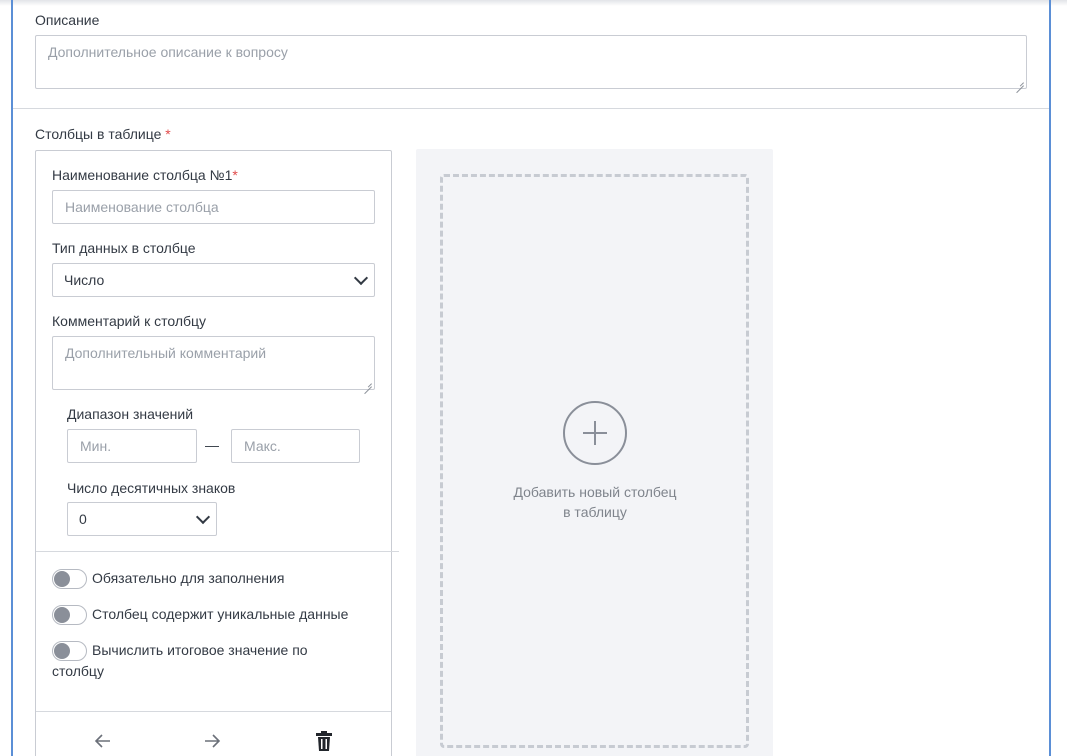 Image resolution: width=1067 pixels, height=756 pixels. I want to click on data-type-value: Число, so click(84, 280).